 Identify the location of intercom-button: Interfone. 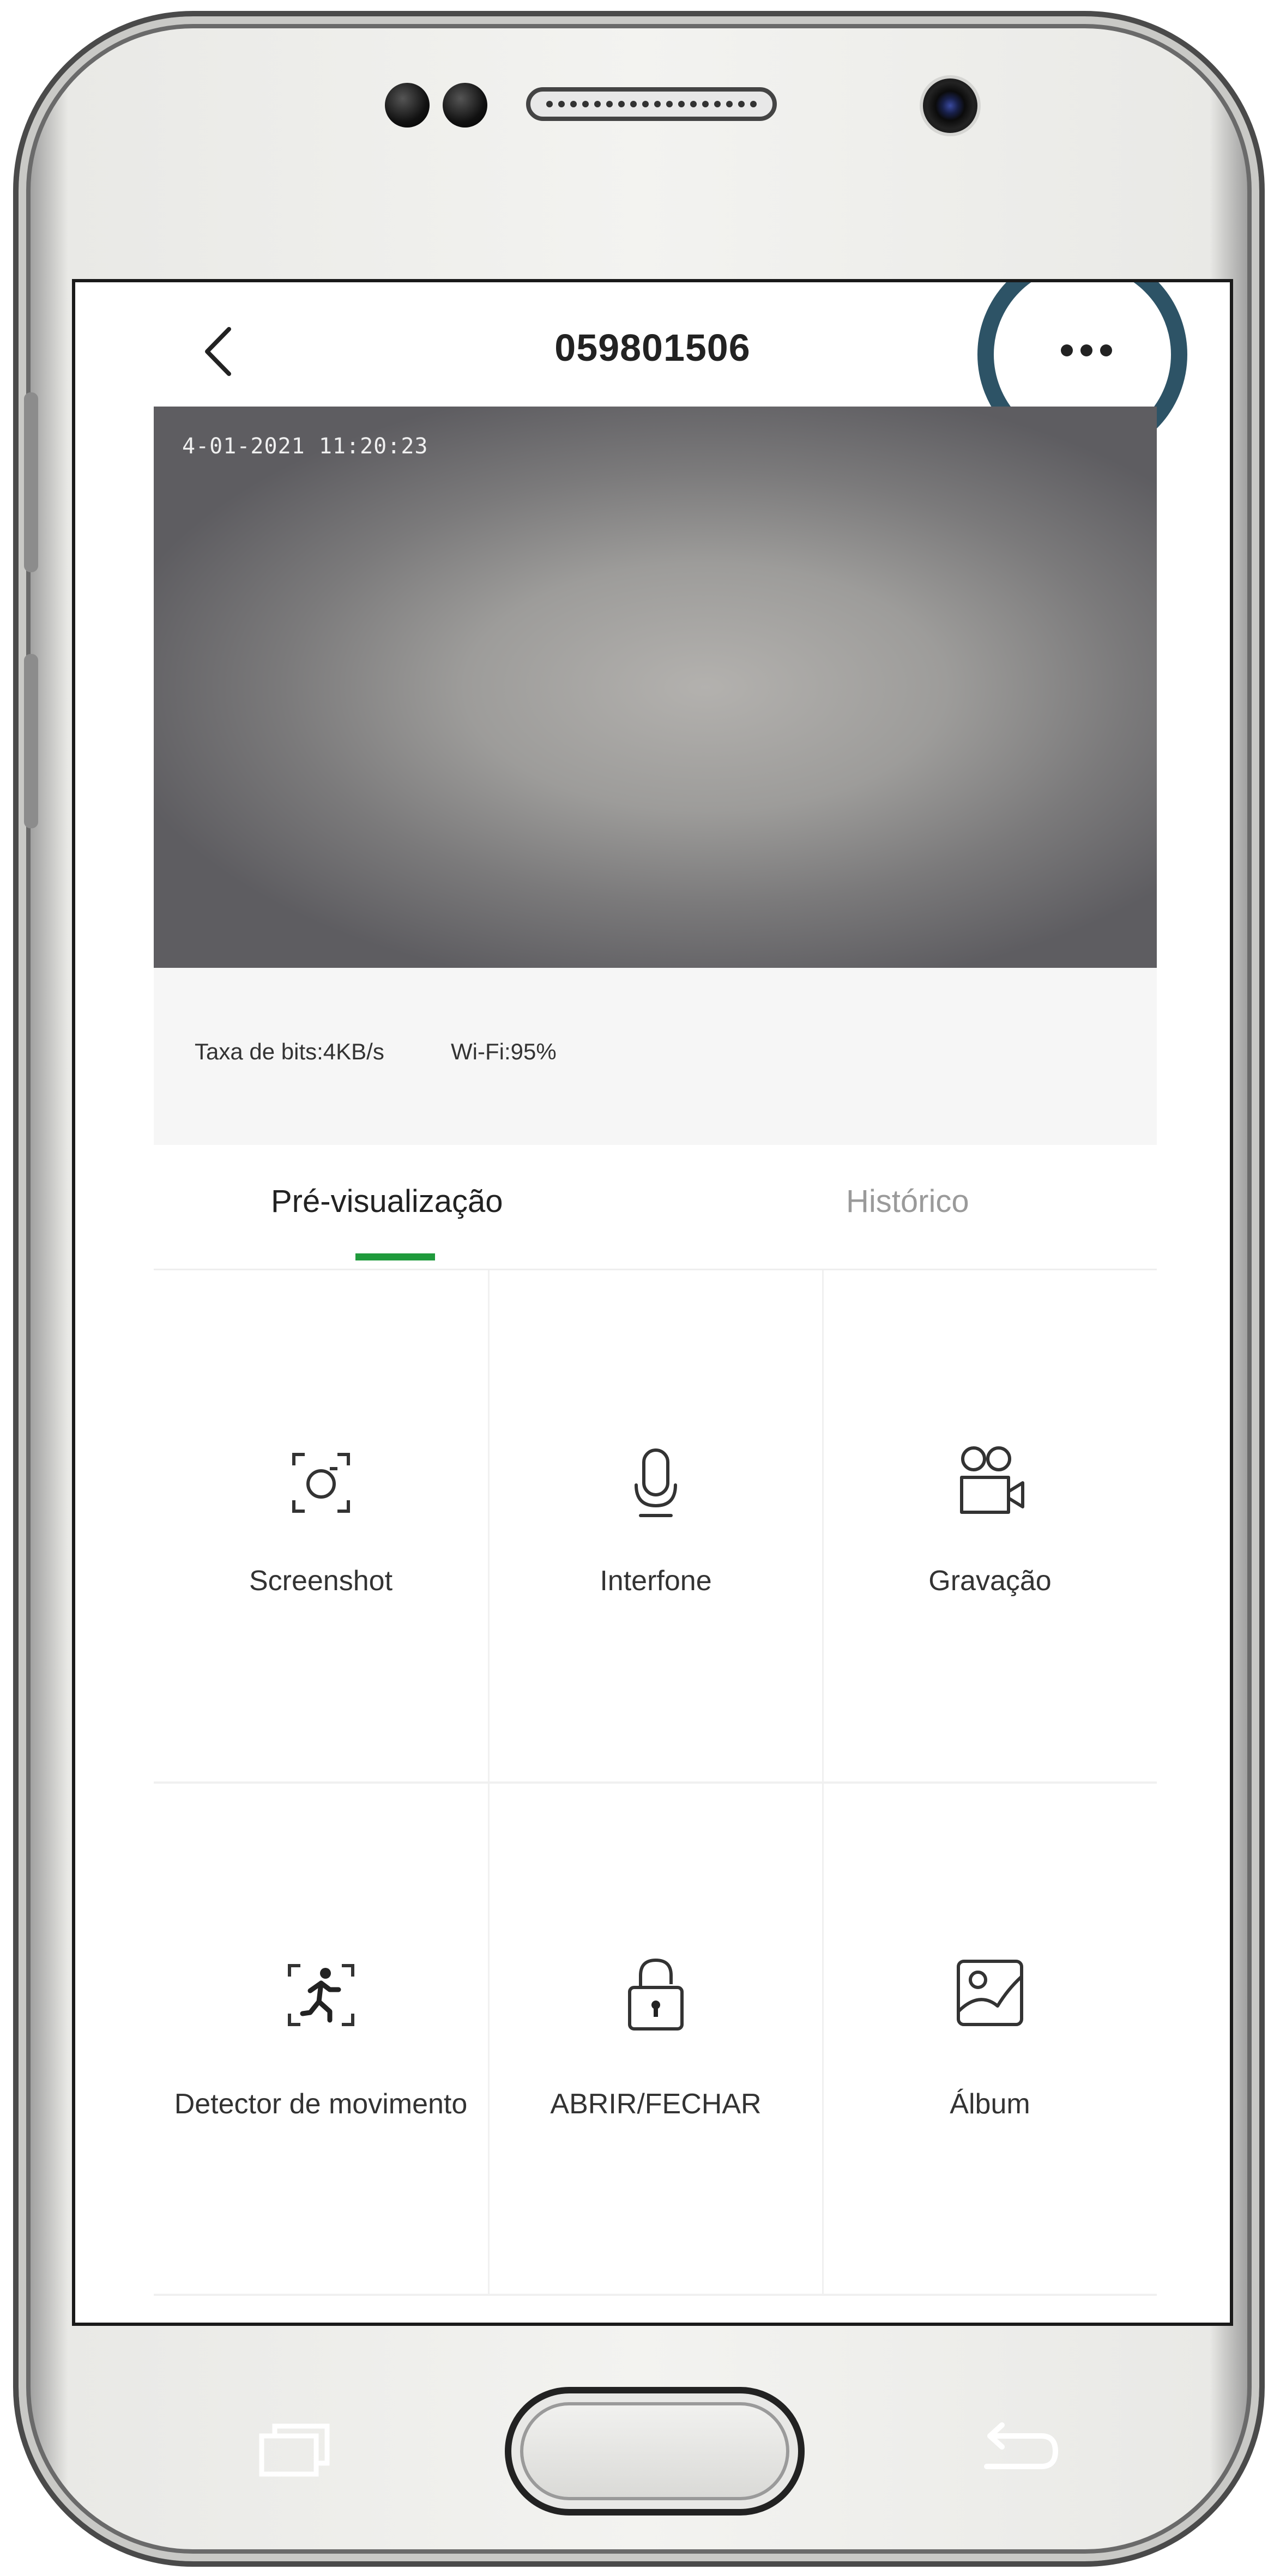
(655, 1527).